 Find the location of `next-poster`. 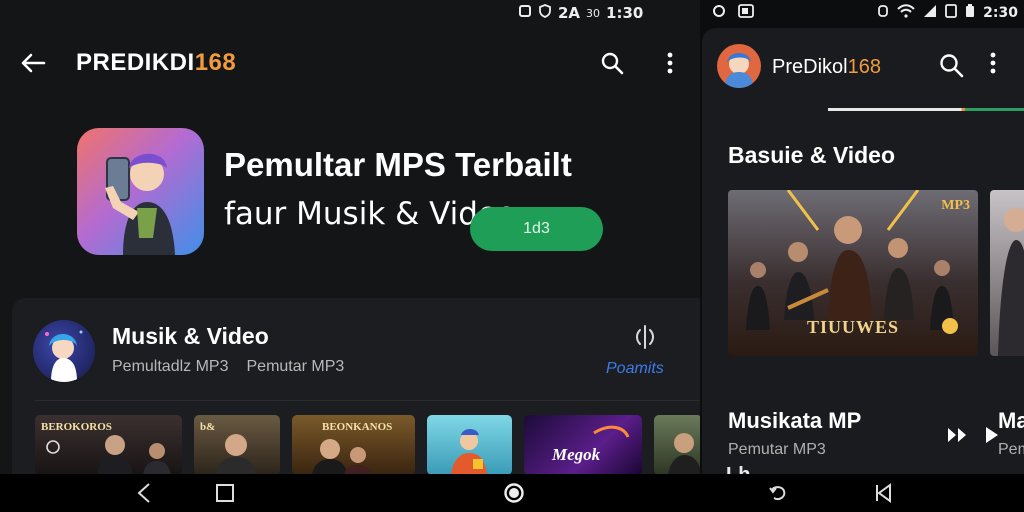

next-poster is located at coordinates (1007, 273).